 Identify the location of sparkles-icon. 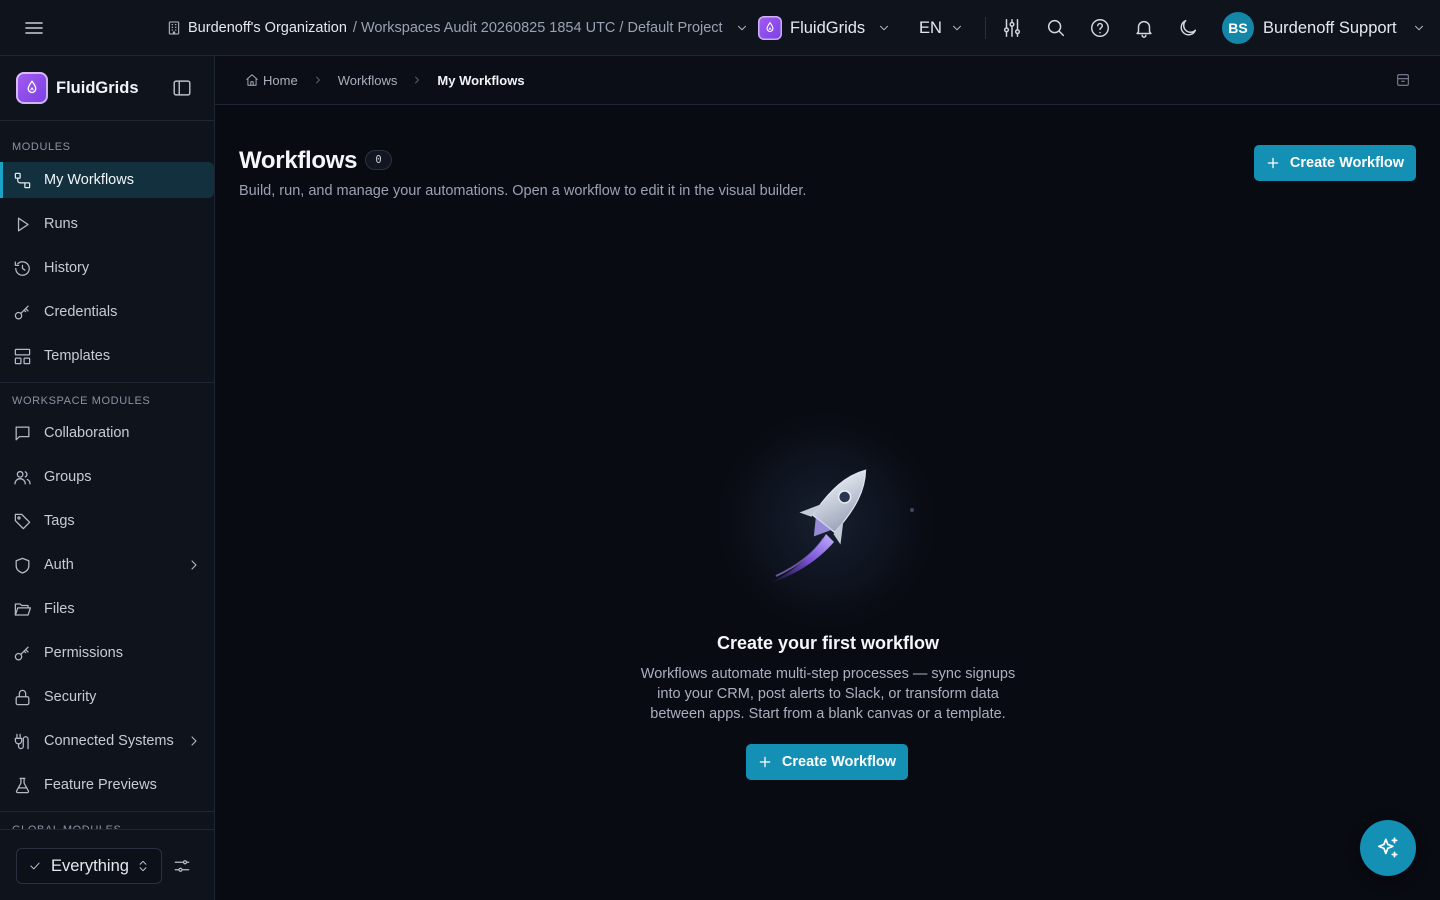
(1387, 847).